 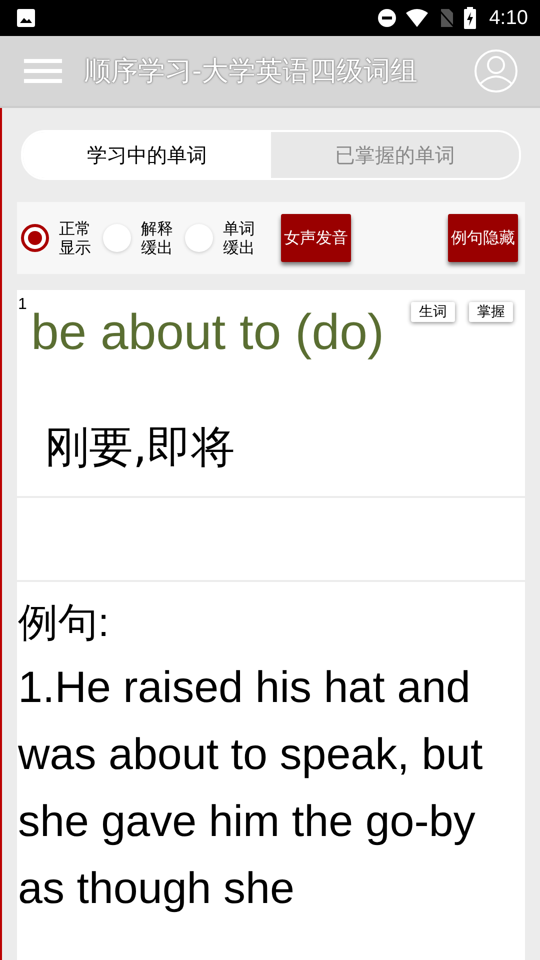 I want to click on word-meaning: 刚要,即将, so click(x=140, y=448).